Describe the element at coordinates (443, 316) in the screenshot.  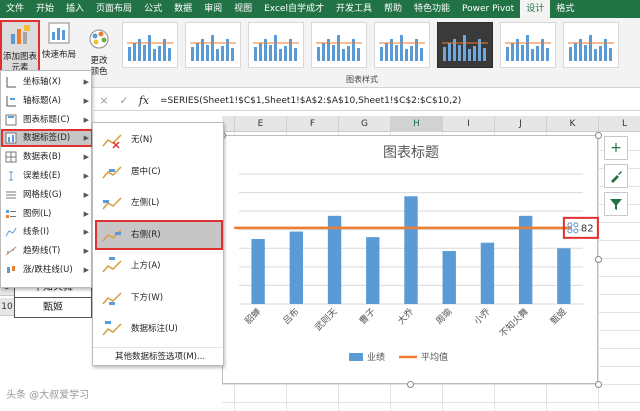
I see `x-tick-label-5: 周瑜` at that location.